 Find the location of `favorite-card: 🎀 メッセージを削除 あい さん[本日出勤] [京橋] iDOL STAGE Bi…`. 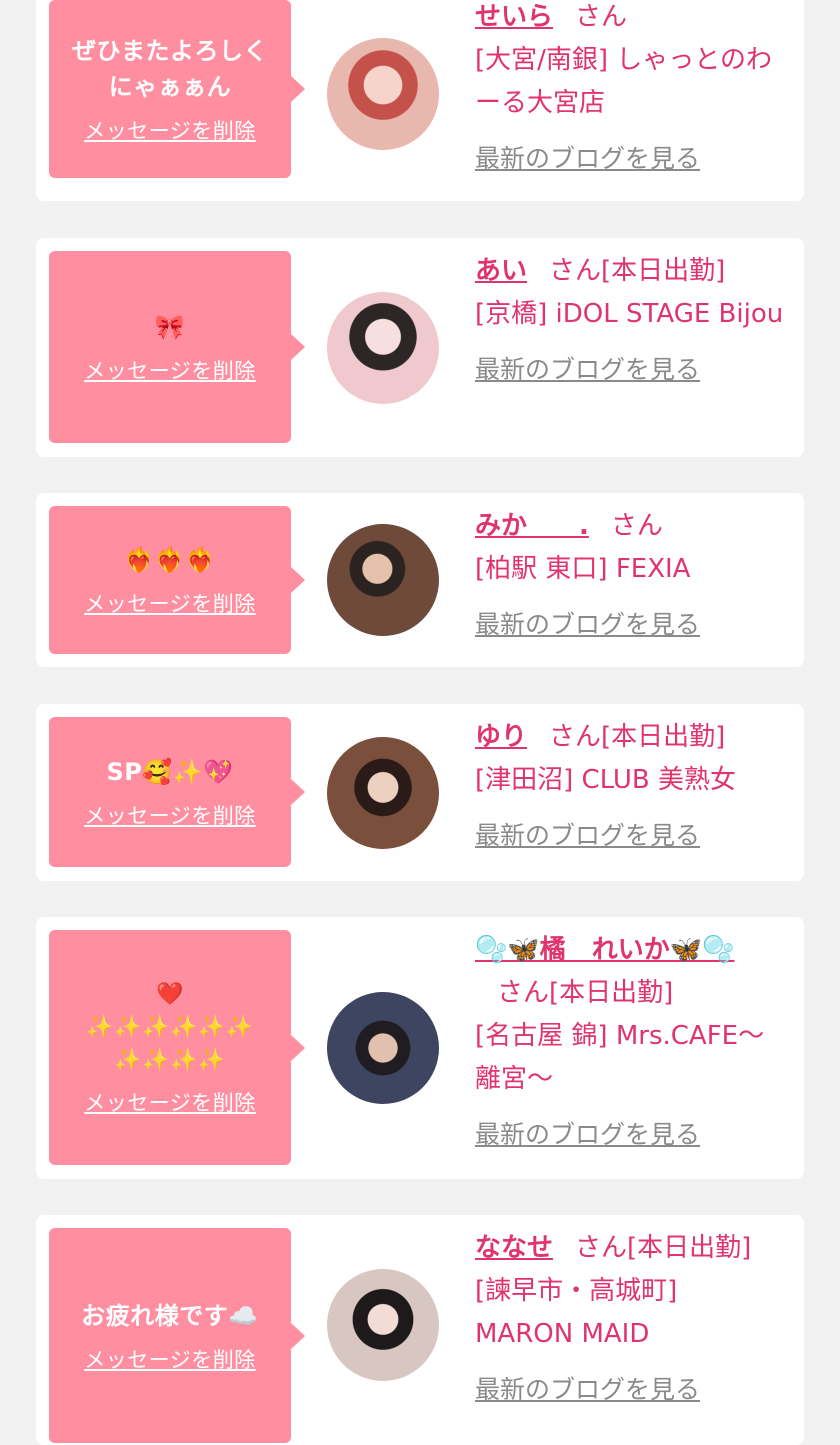

favorite-card: 🎀 メッセージを削除 あい さん[本日出勤] [京橋] iDOL STAGE Bi… is located at coordinates (420, 347).